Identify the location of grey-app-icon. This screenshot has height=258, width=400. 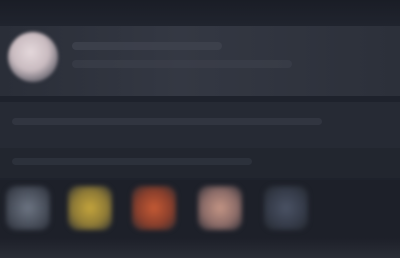
(28, 208).